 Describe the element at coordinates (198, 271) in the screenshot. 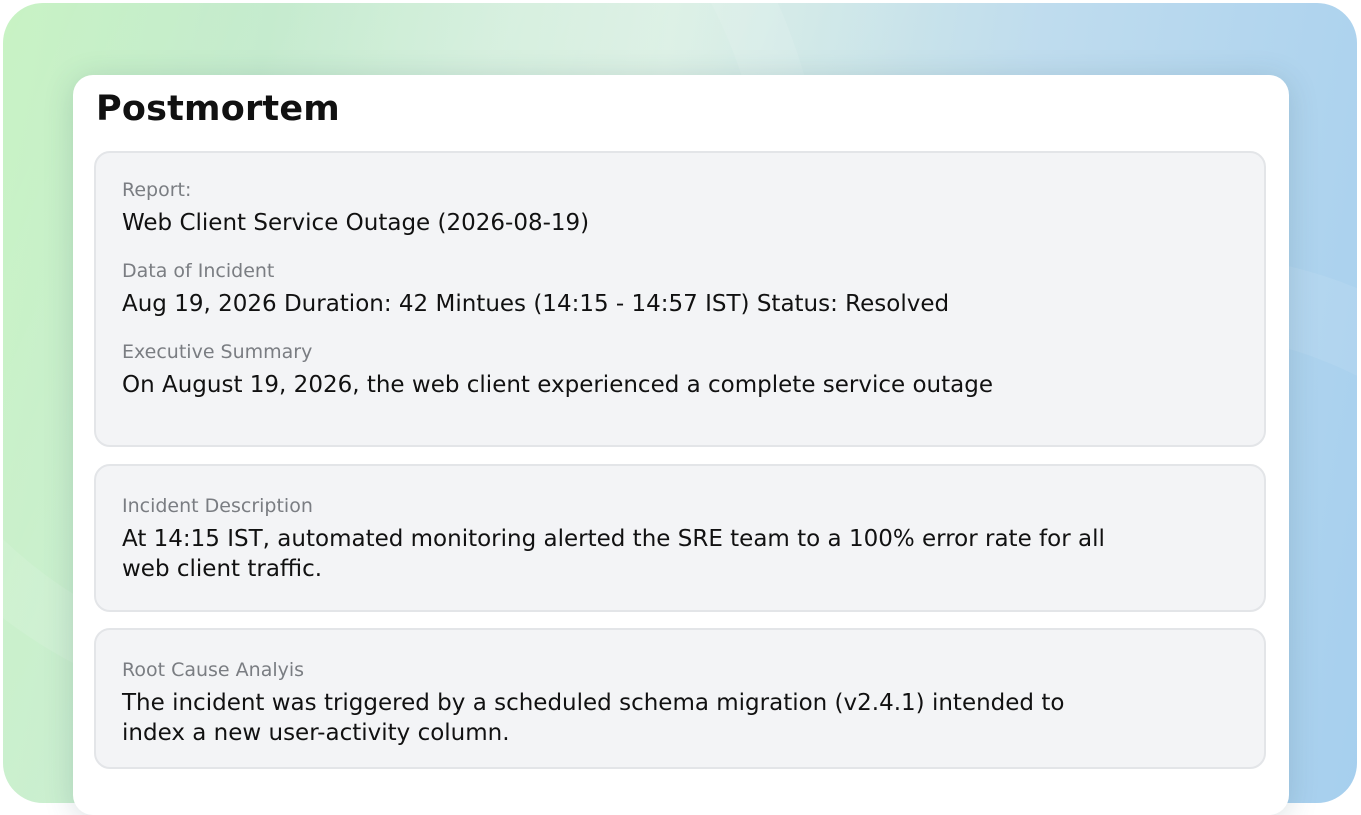

I see `incident-date-label: Data of Incident` at that location.